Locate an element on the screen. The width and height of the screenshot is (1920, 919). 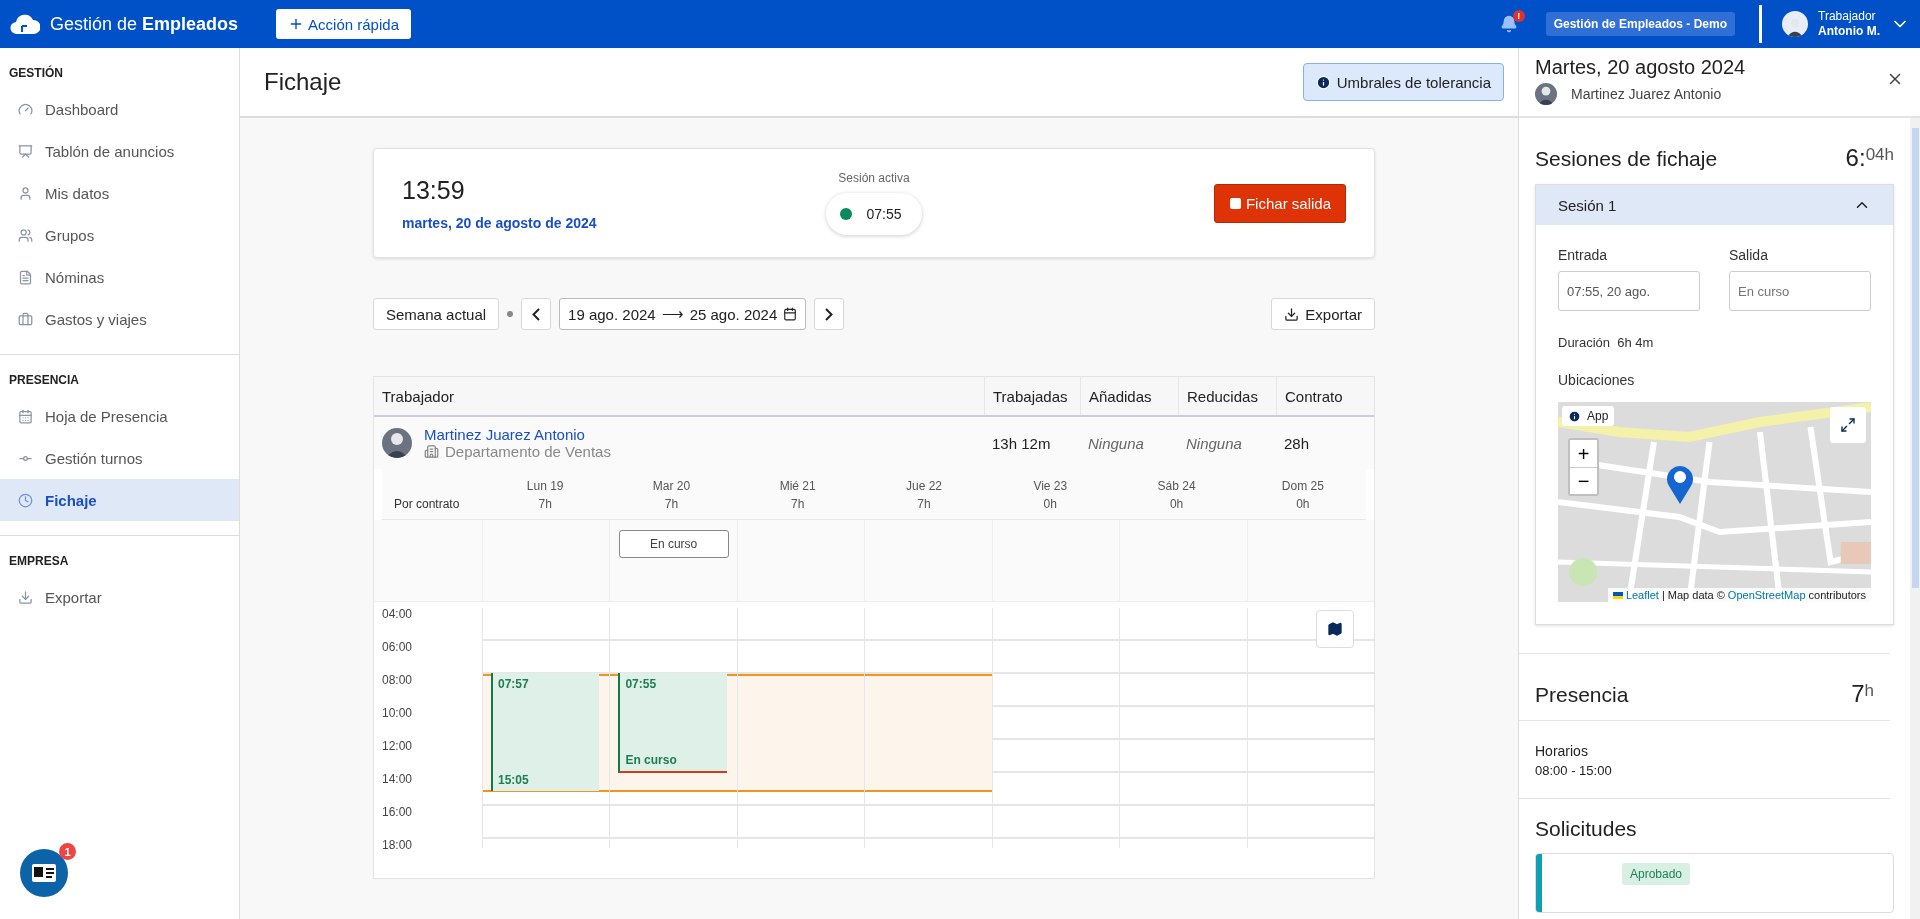
osm-link: OpenStreetMap is located at coordinates (1766, 595).